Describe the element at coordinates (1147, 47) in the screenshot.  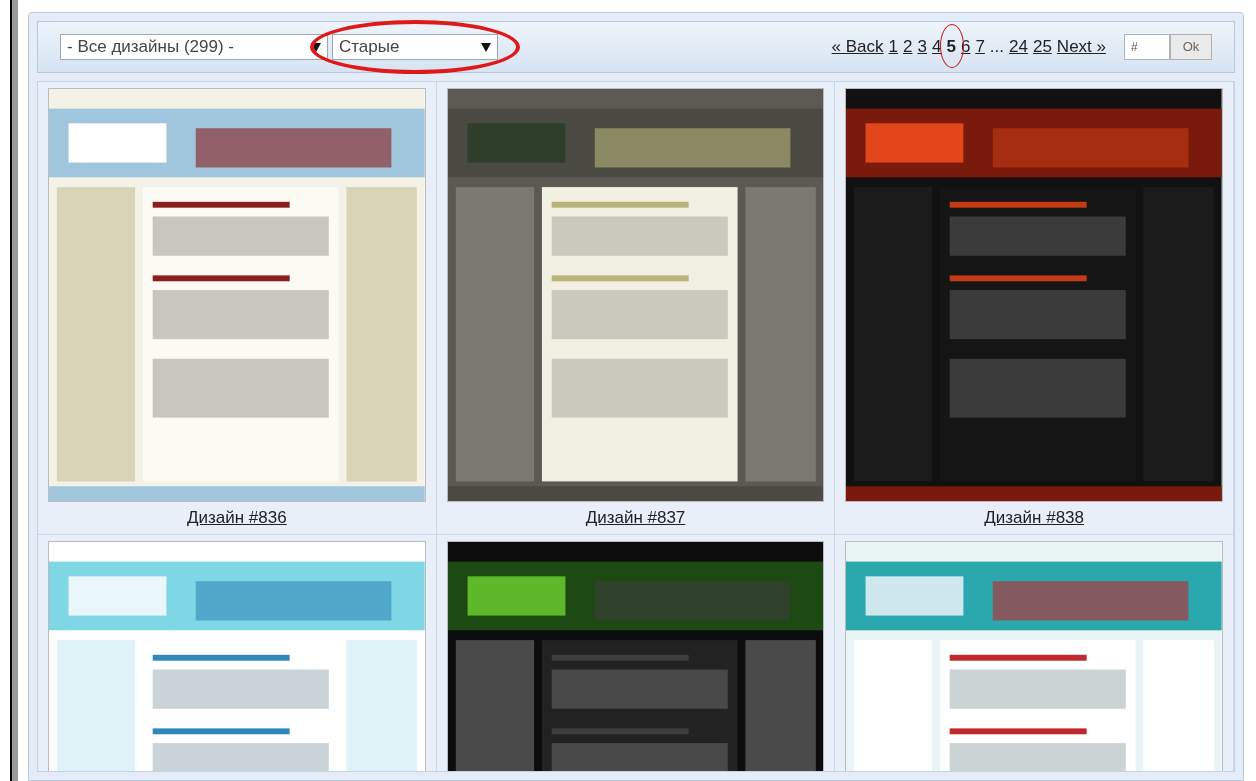
I see `page-number-field: #` at that location.